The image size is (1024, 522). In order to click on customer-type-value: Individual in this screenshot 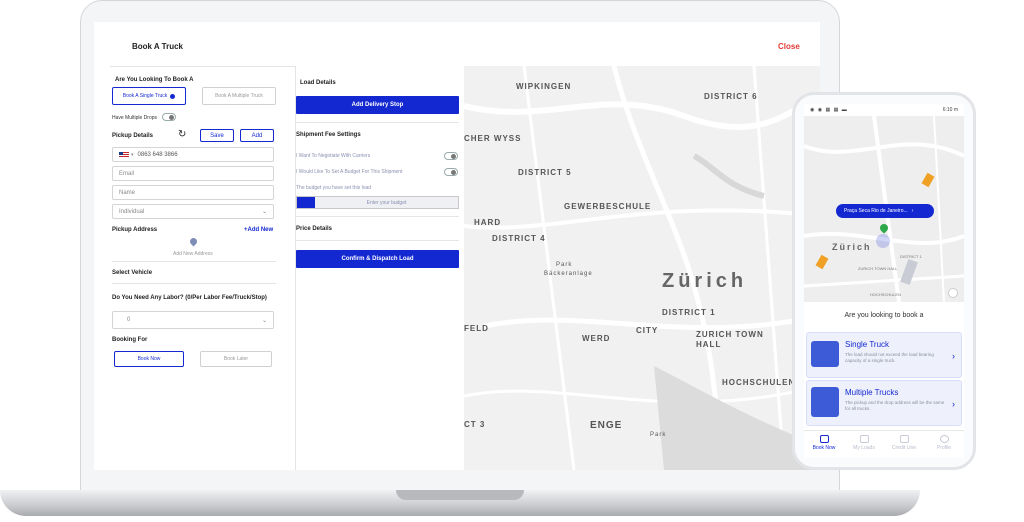, I will do `click(132, 211)`.